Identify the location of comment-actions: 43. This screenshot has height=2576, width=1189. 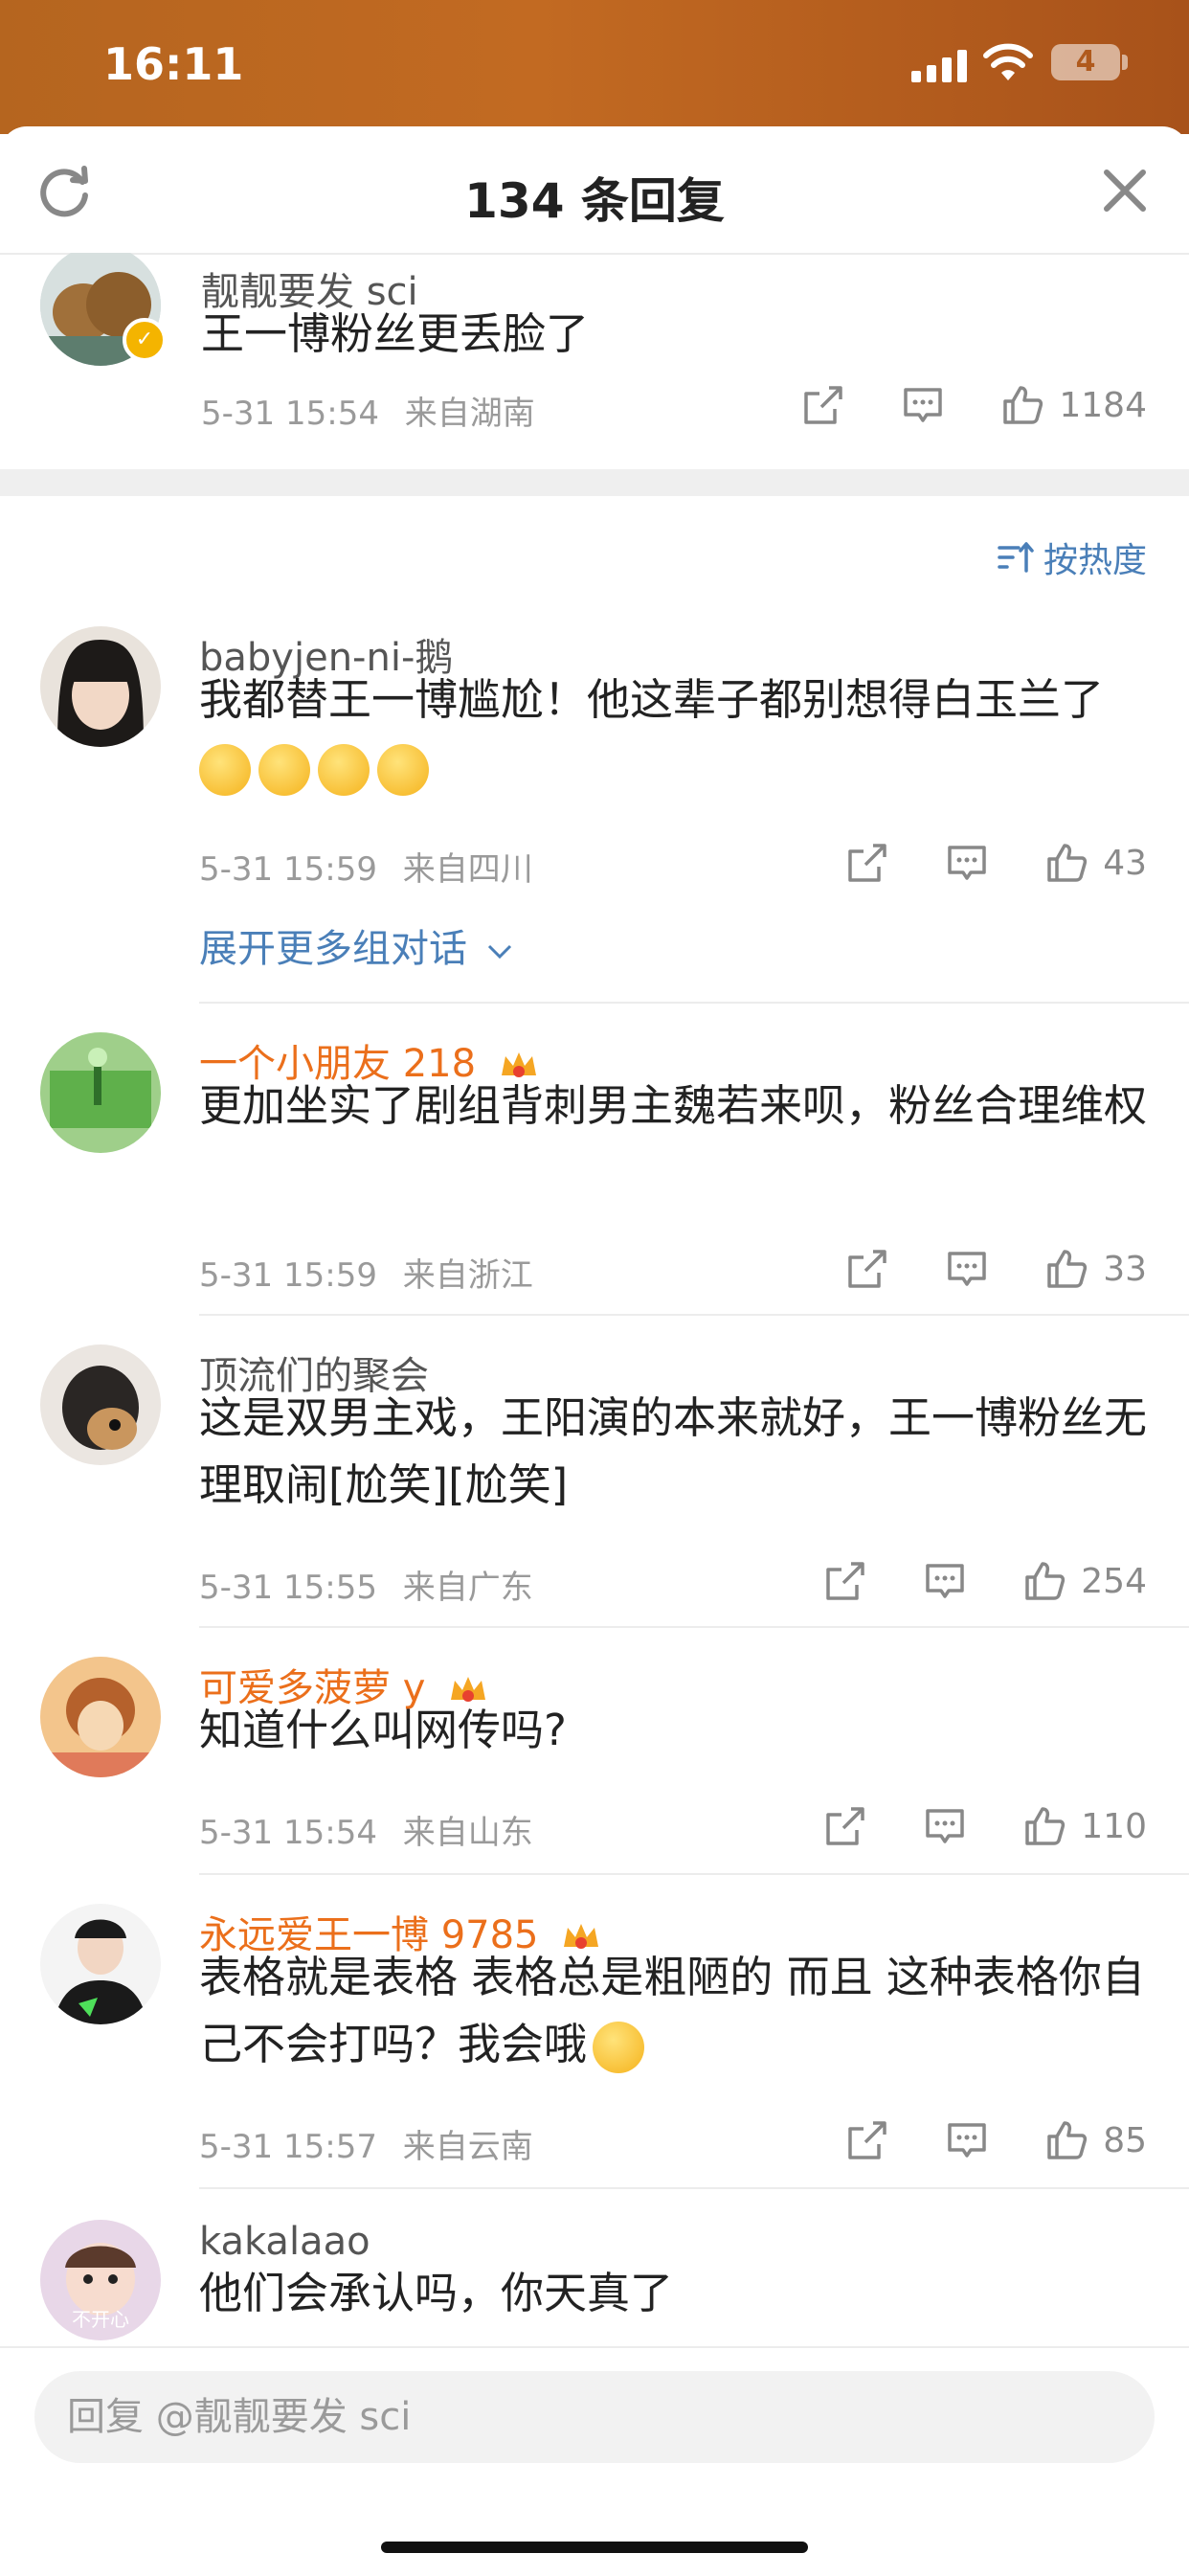
(995, 863).